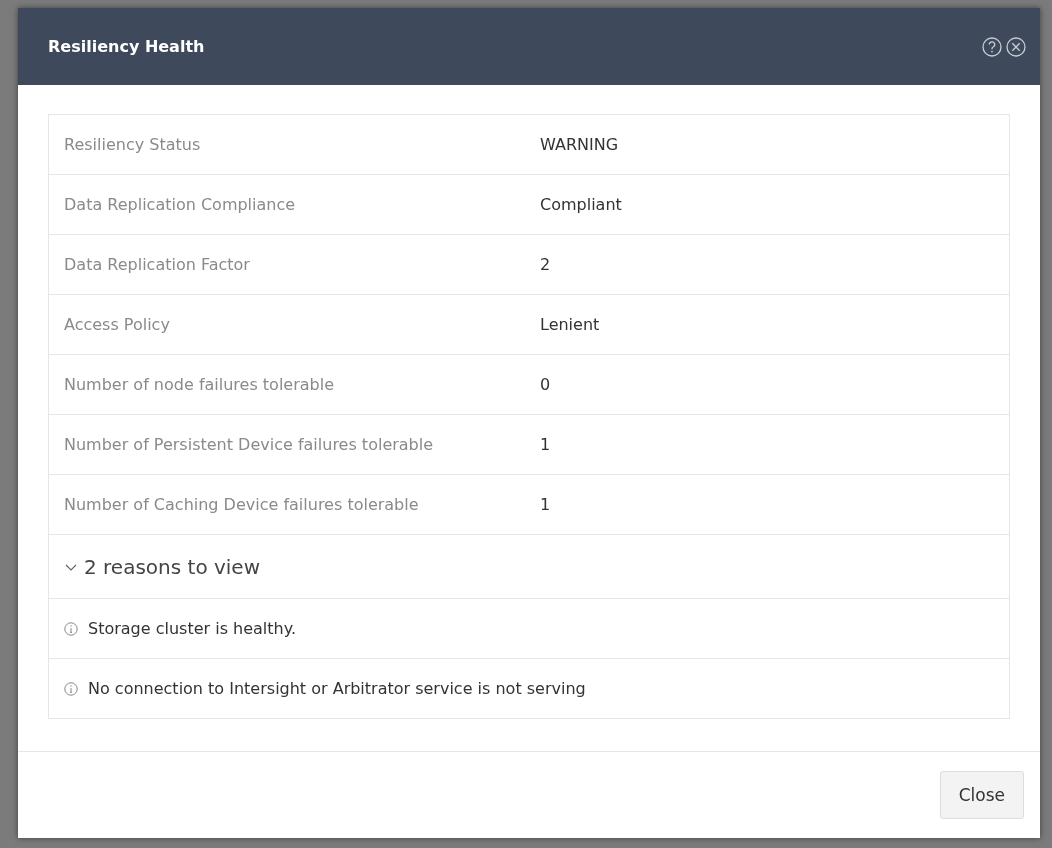 The width and height of the screenshot is (1052, 848). I want to click on property-label: Number of Caching Device failures tolerable, so click(242, 504).